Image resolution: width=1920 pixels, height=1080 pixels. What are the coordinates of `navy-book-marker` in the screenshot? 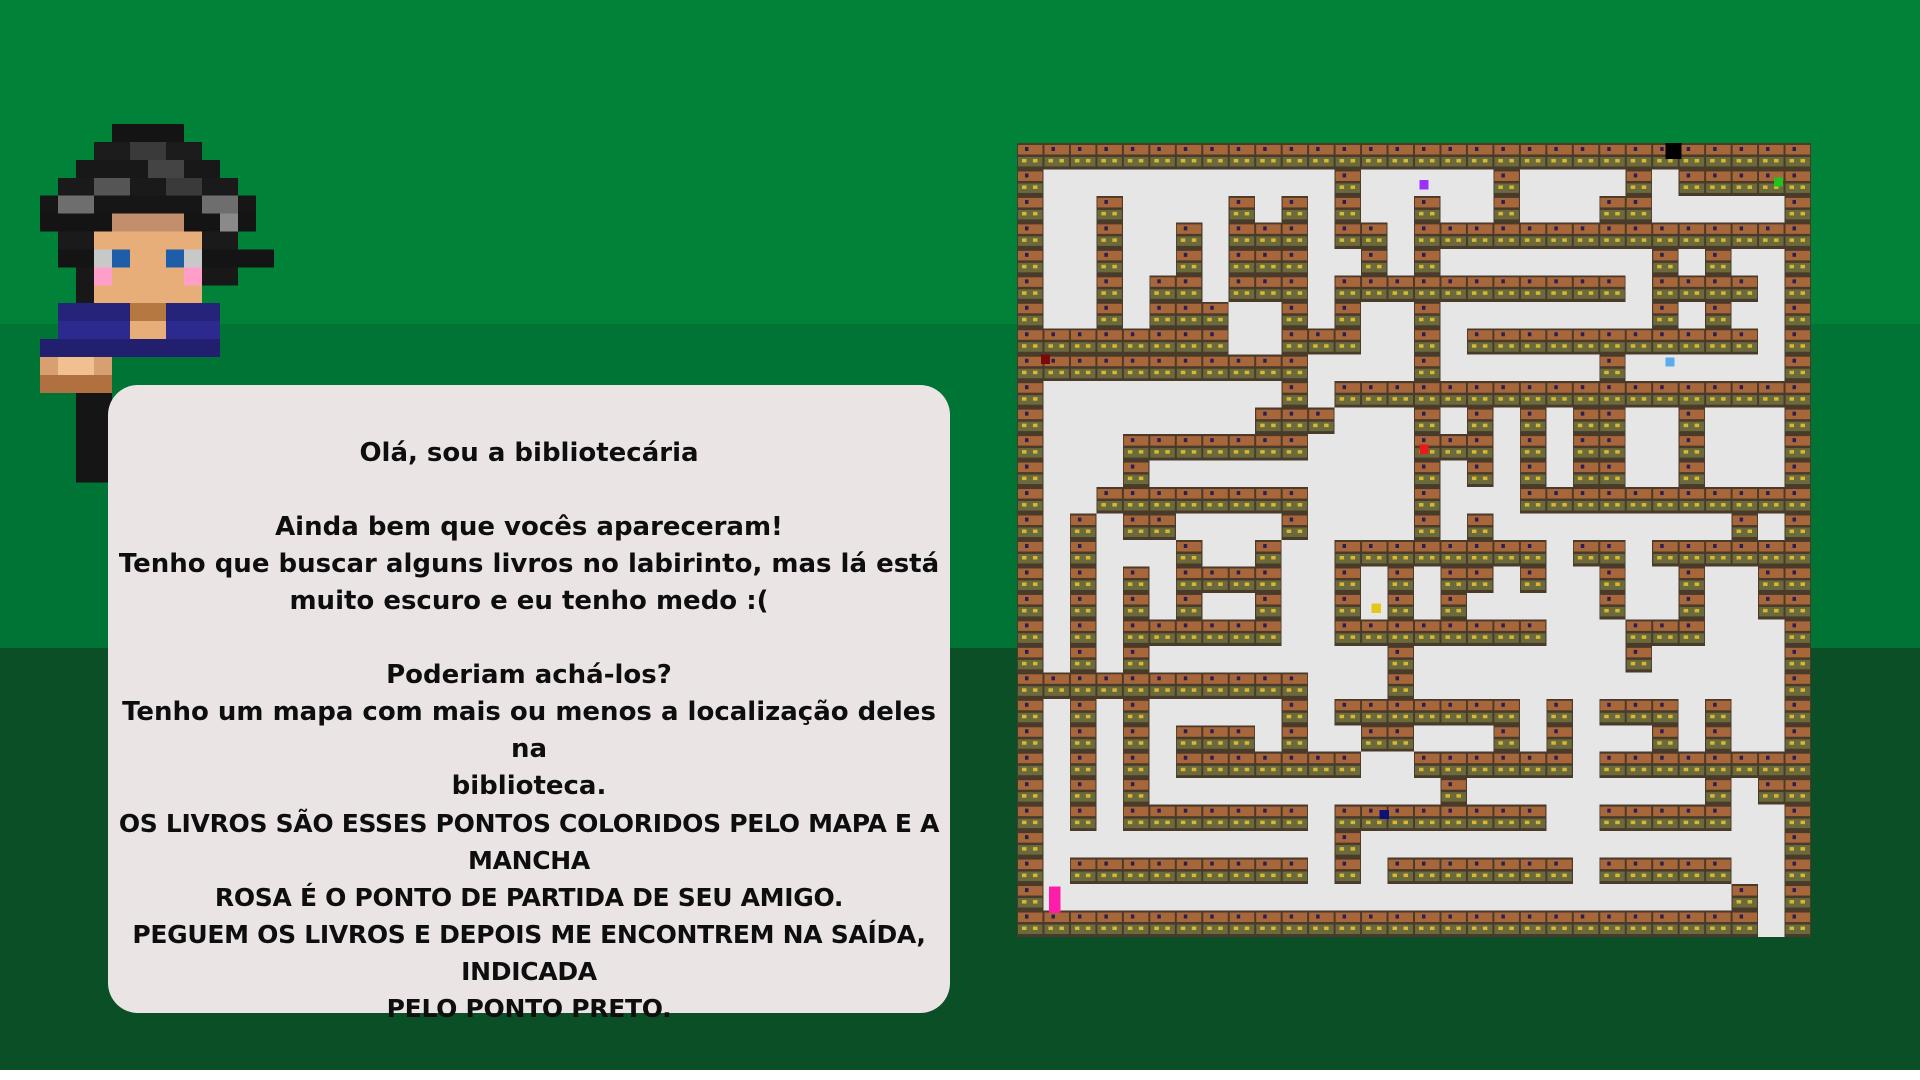 It's located at (1384, 814).